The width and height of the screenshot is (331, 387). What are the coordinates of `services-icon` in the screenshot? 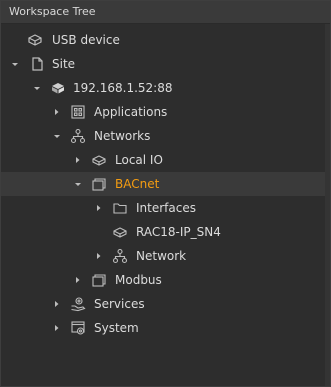 It's located at (78, 304).